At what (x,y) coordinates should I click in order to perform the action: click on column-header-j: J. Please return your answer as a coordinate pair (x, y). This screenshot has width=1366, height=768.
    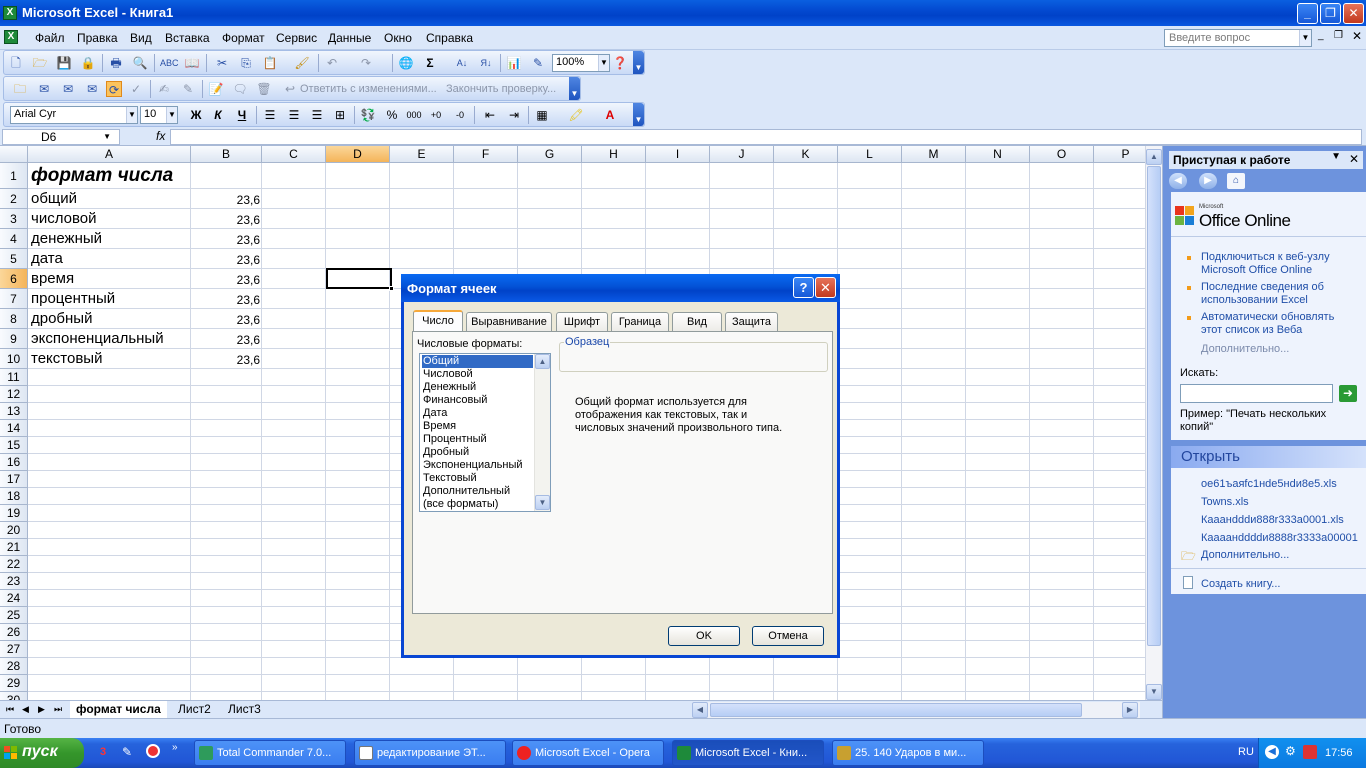
    Looking at the image, I should click on (742, 154).